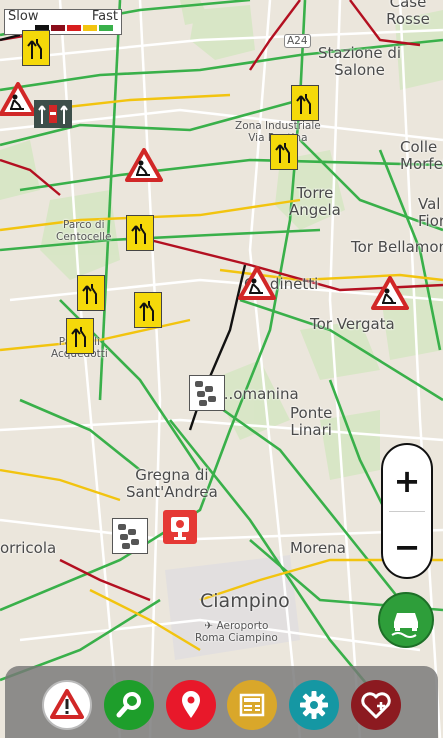  I want to click on speed-camera-icon, so click(180, 527).